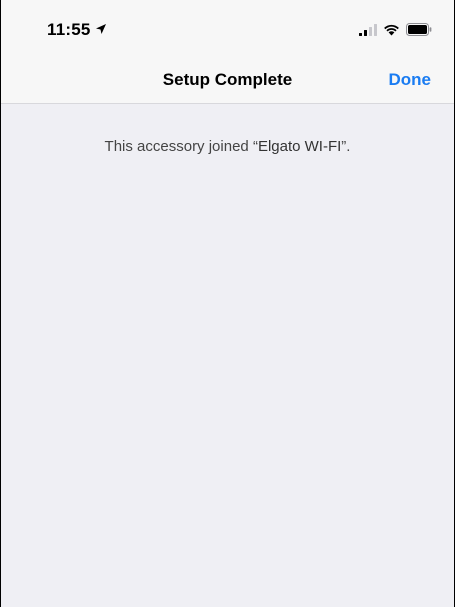  What do you see at coordinates (299, 146) in the screenshot?
I see `network-name: Elgato WI-FI` at bounding box center [299, 146].